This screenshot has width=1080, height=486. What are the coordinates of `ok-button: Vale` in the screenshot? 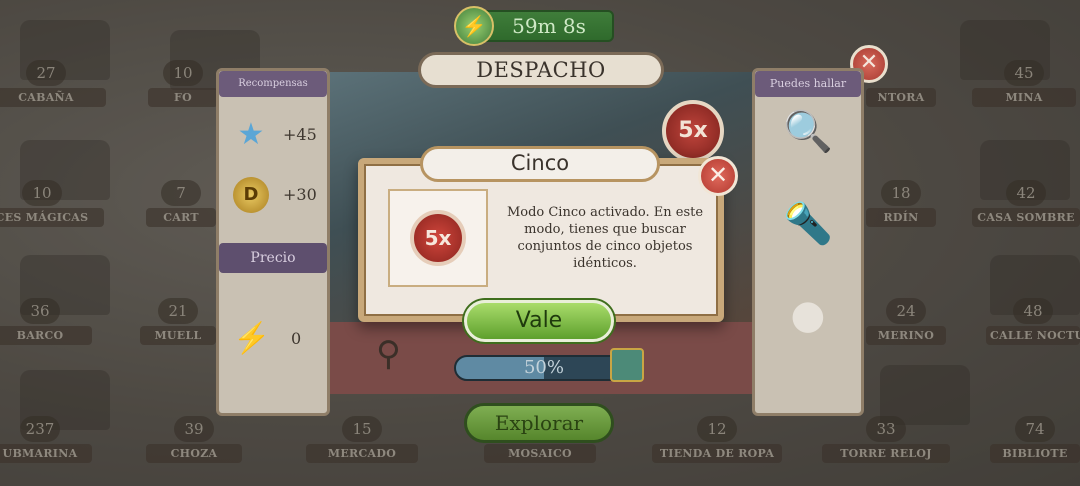 It's located at (539, 321).